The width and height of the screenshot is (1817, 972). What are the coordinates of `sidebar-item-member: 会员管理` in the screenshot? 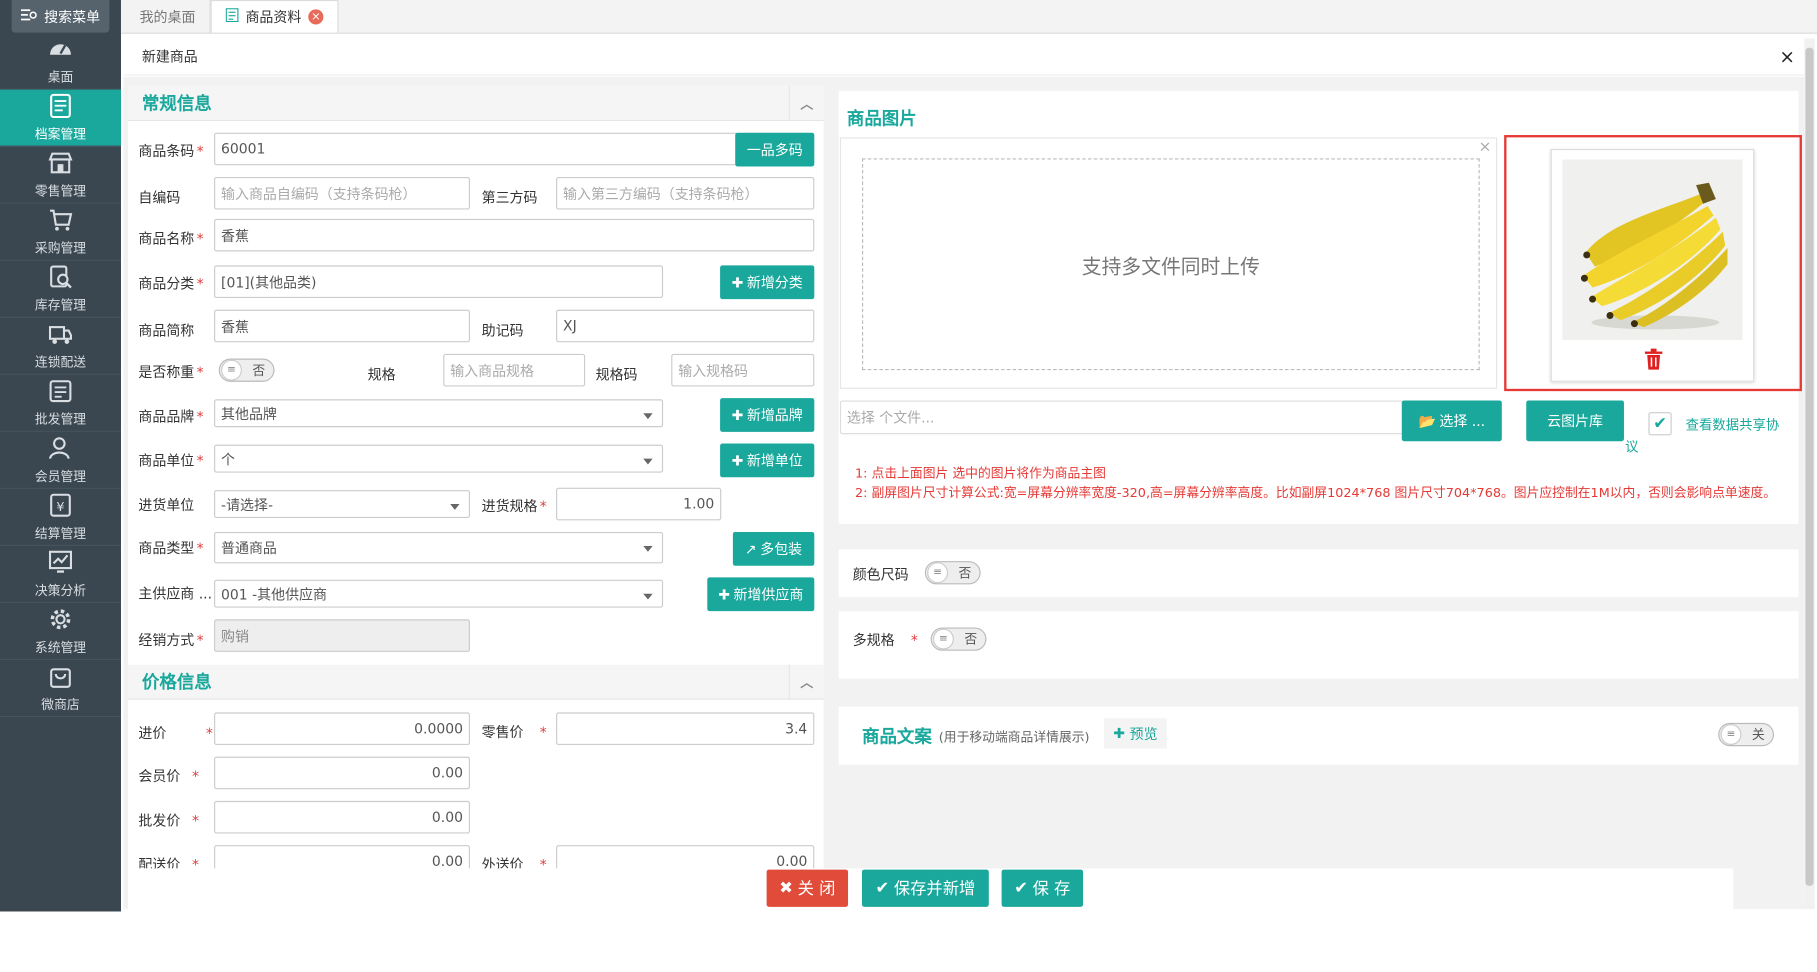 It's located at (60, 460).